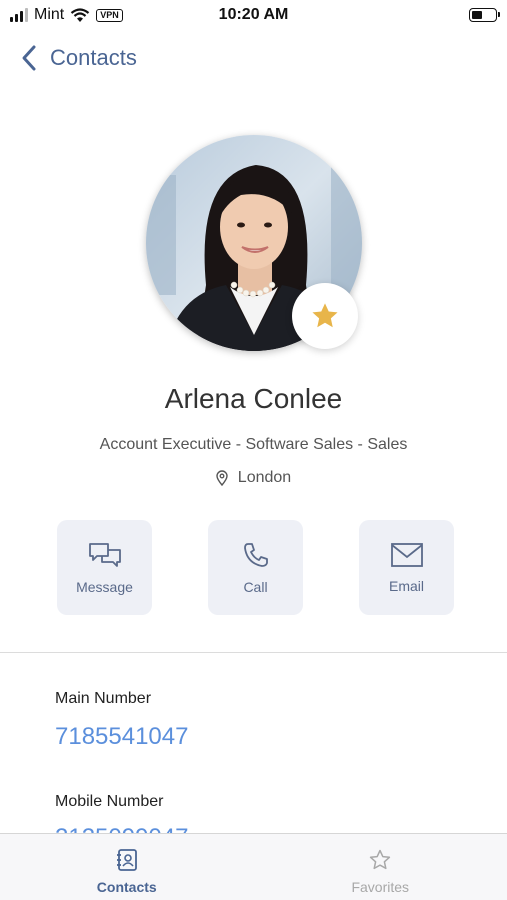  I want to click on phone-icon, so click(255, 554).